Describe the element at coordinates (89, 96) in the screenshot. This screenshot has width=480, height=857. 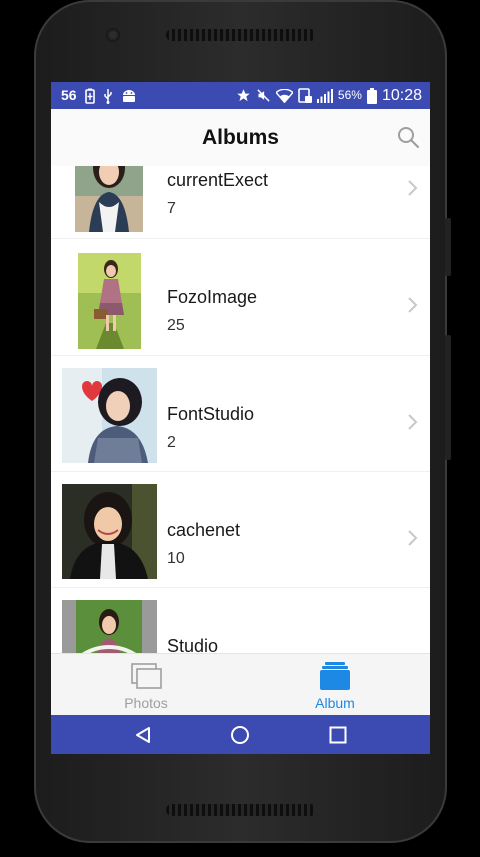
I see `battery-saver-icon` at that location.